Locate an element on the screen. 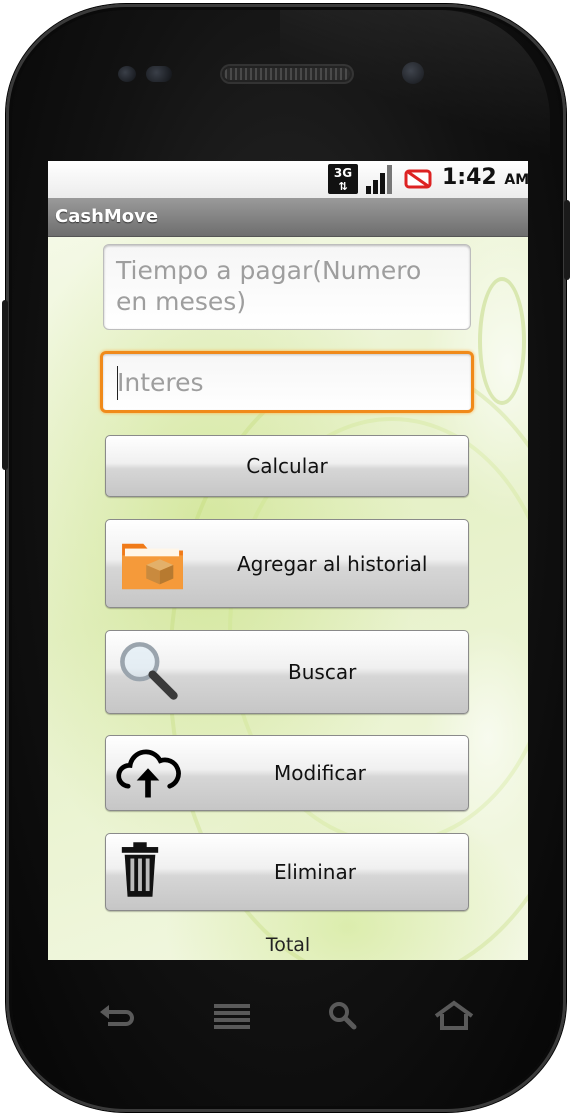 The width and height of the screenshot is (572, 1118). light-sensor is located at coordinates (159, 74).